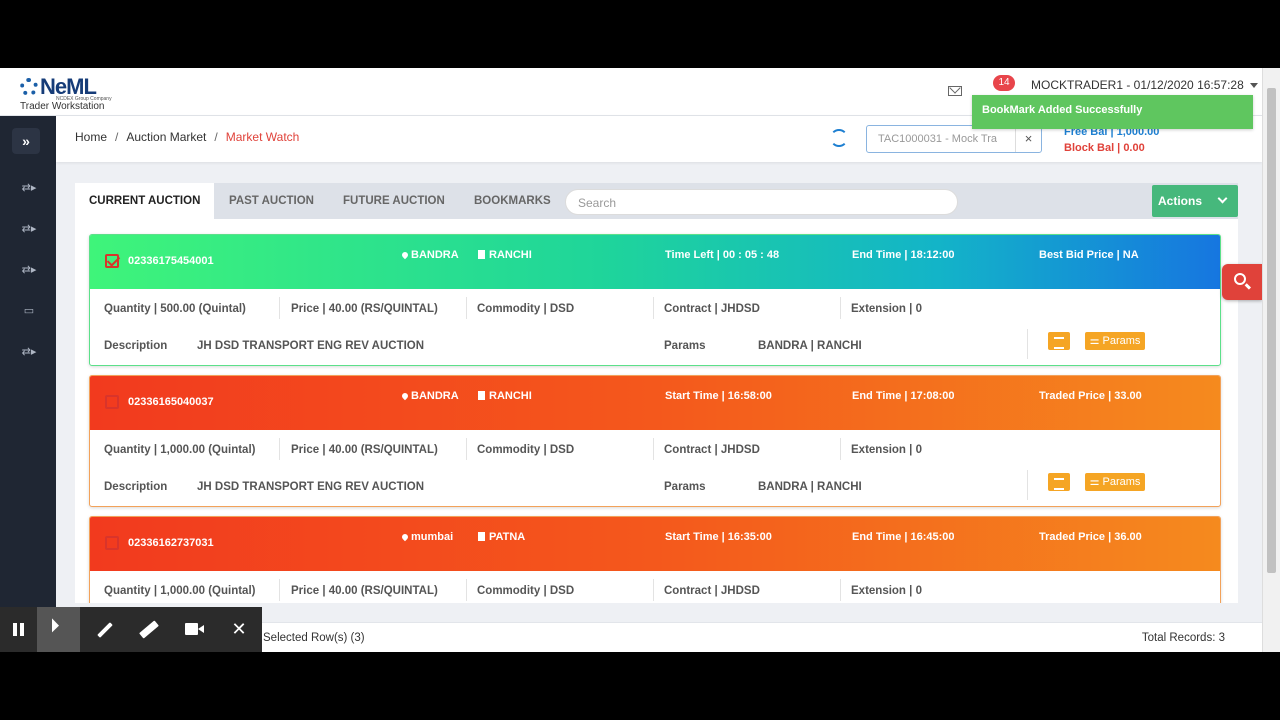 The image size is (1280, 720). Describe the element at coordinates (1004, 83) in the screenshot. I see `notification-badge: 14` at that location.